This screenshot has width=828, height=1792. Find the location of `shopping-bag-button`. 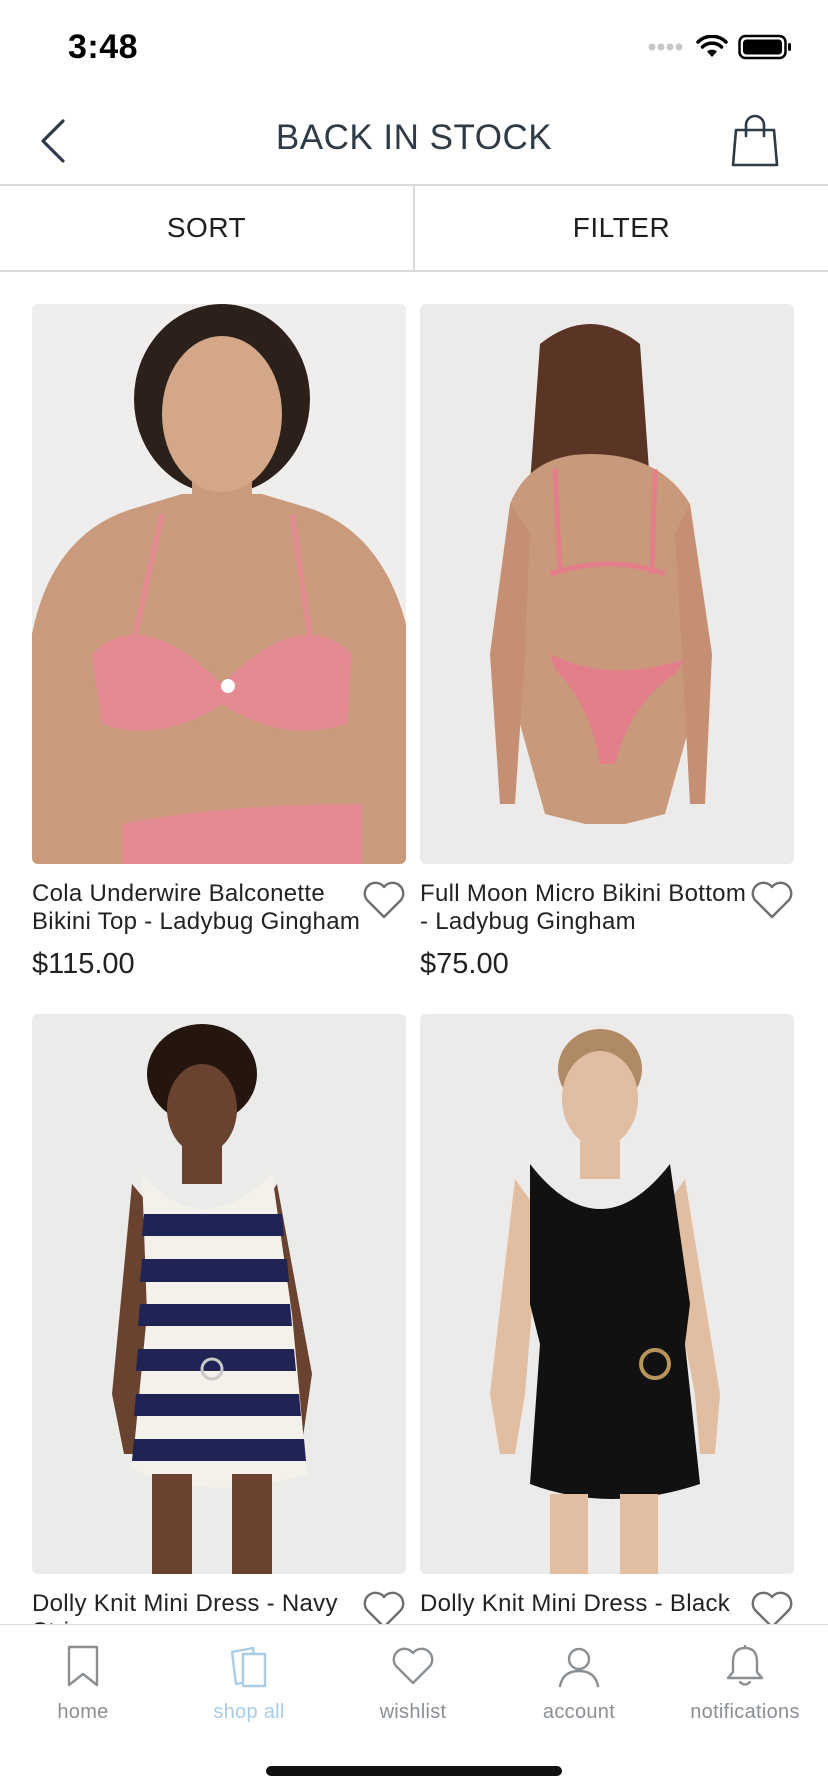

shopping-bag-button is located at coordinates (755, 141).